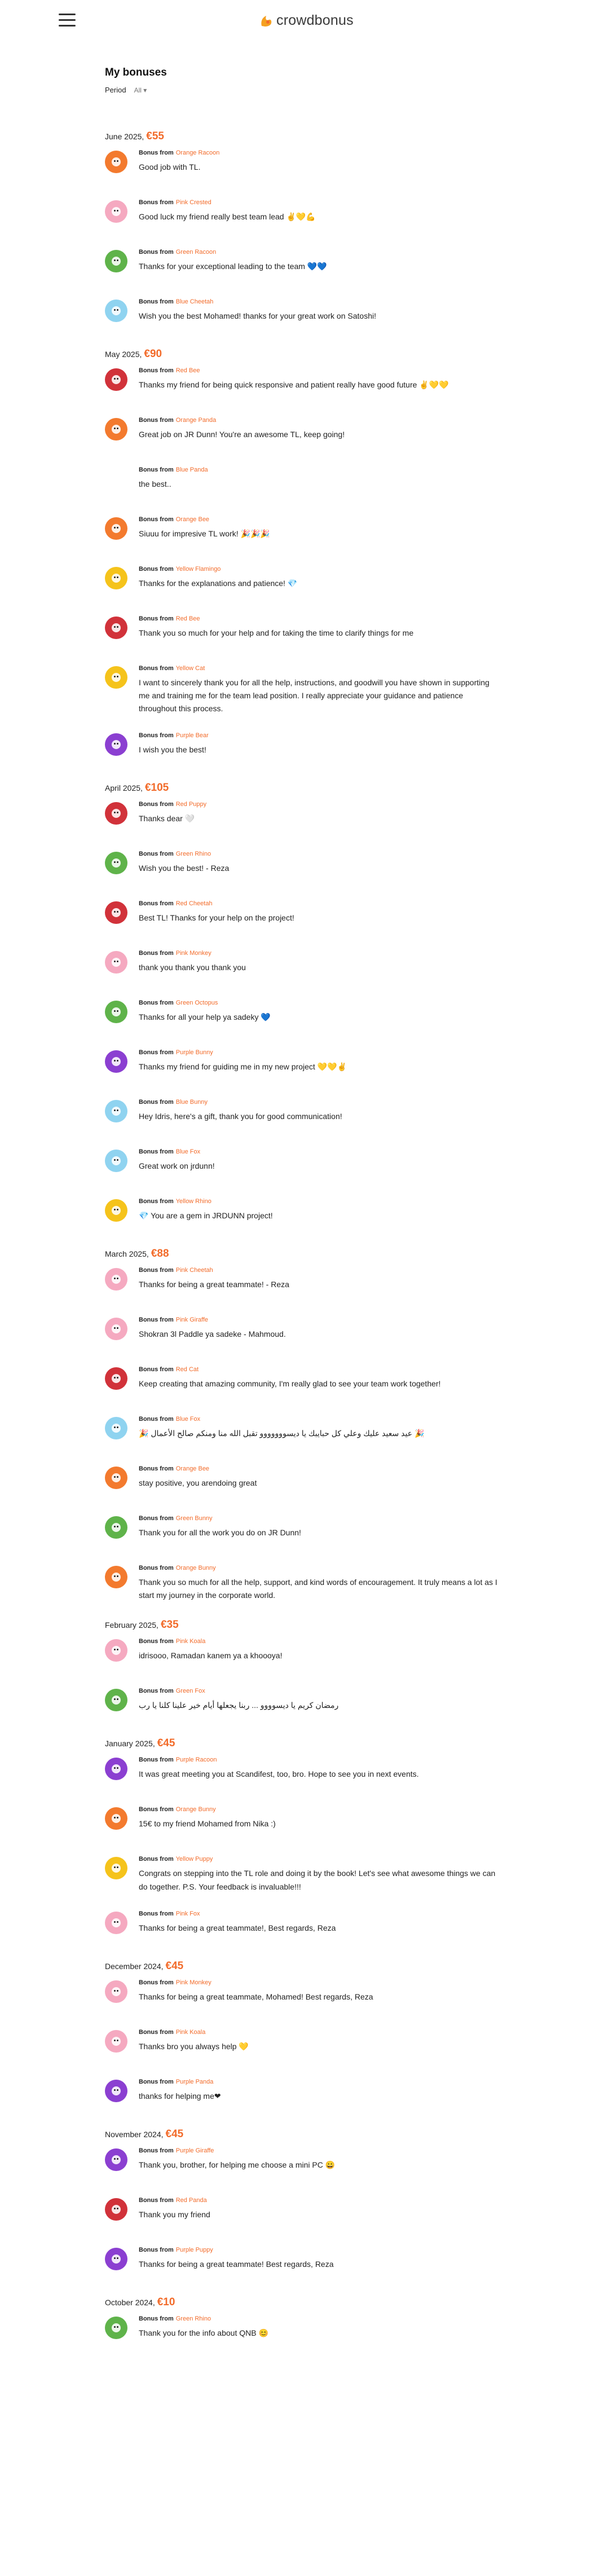  Describe the element at coordinates (319, 736) in the screenshot. I see `bonus-sender: Bonus from Purple Bear` at that location.